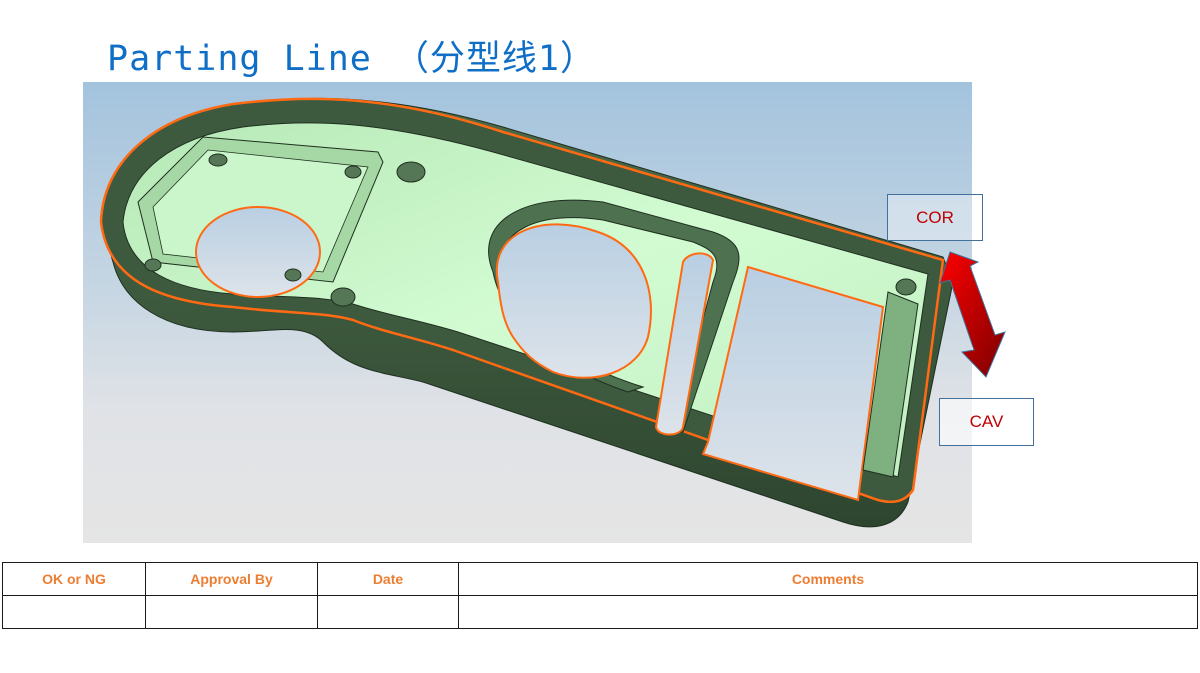  I want to click on cell-comments, so click(828, 612).